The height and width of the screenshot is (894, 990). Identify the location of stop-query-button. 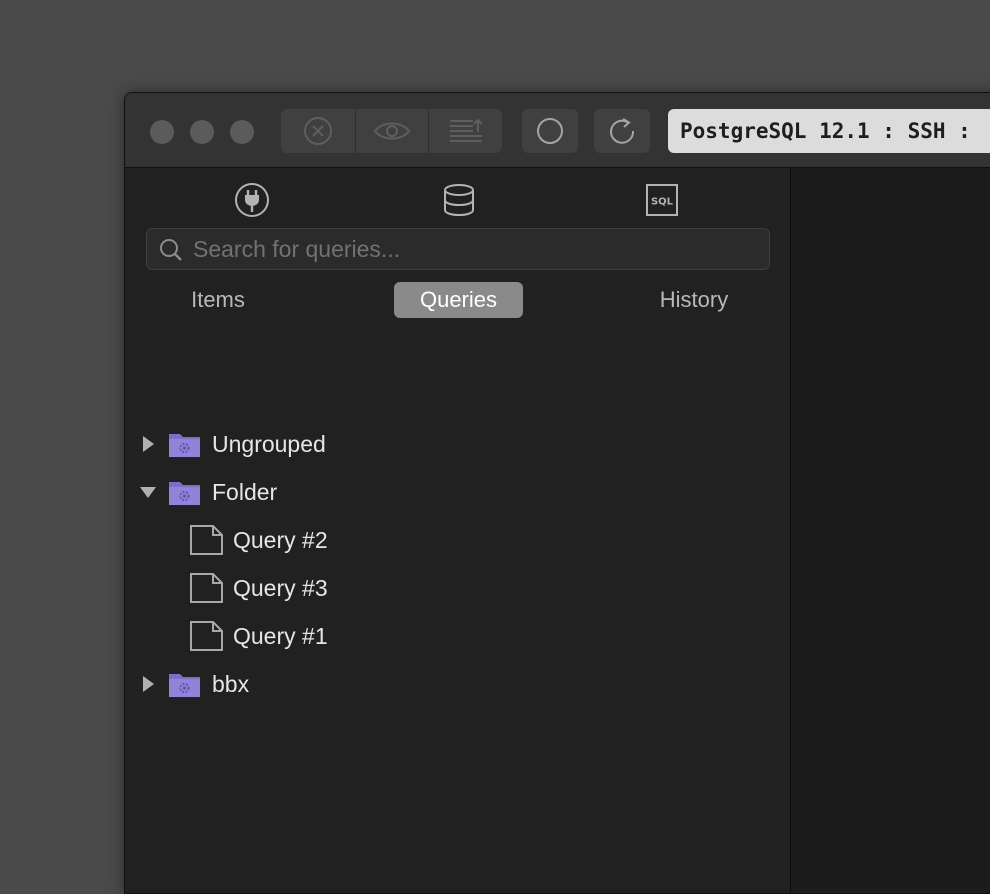
(318, 131).